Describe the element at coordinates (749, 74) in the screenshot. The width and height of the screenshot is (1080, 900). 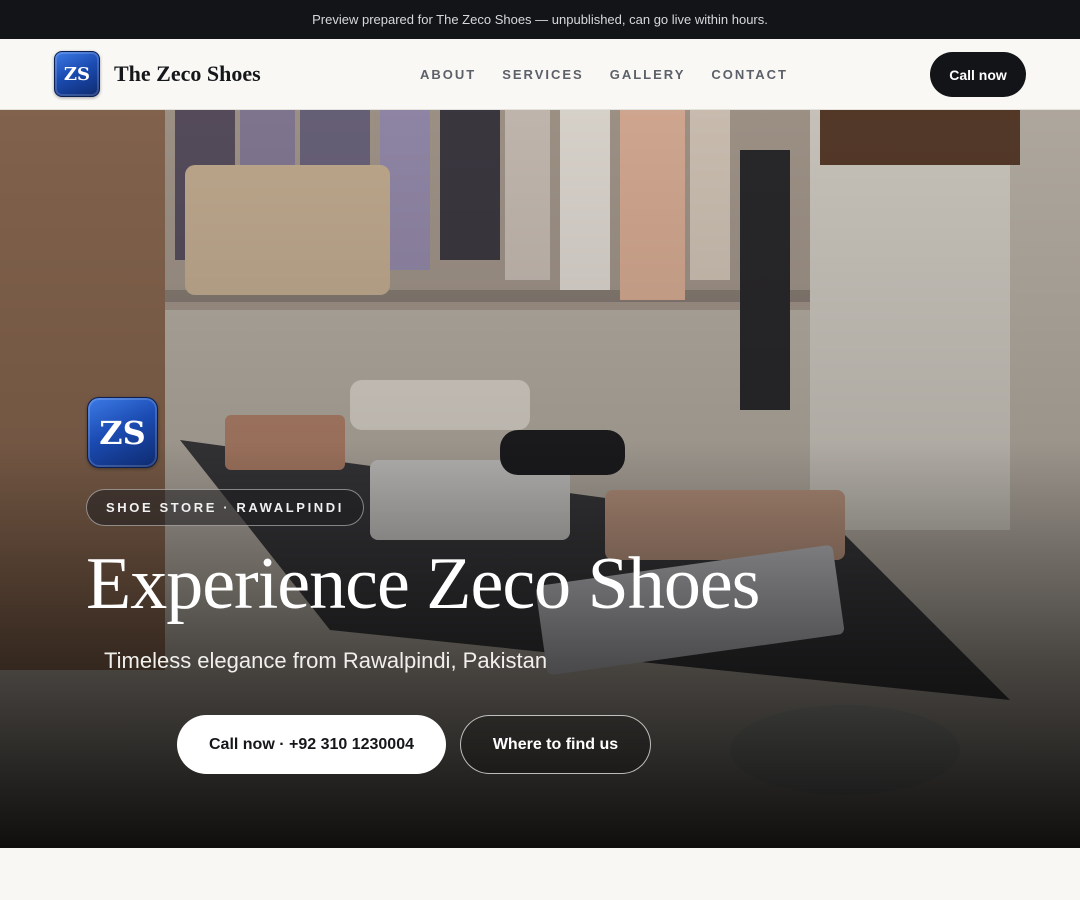
I see `nav-link-contact: CONTACT` at that location.